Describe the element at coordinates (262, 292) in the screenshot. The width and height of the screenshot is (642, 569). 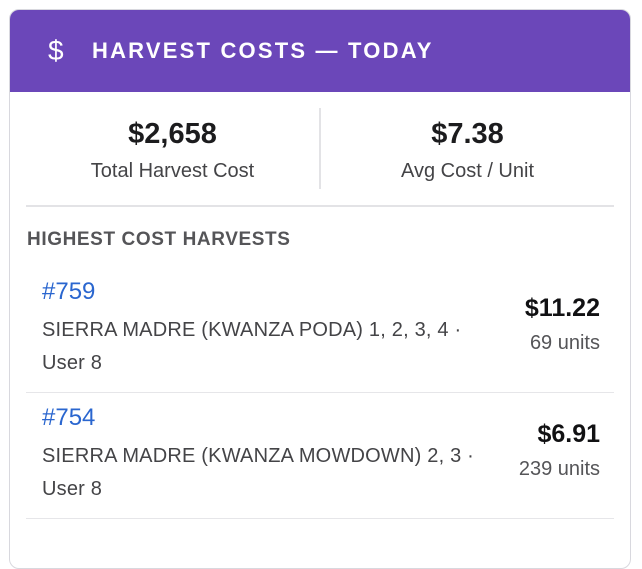
I see `harvest-id-link: #759` at that location.